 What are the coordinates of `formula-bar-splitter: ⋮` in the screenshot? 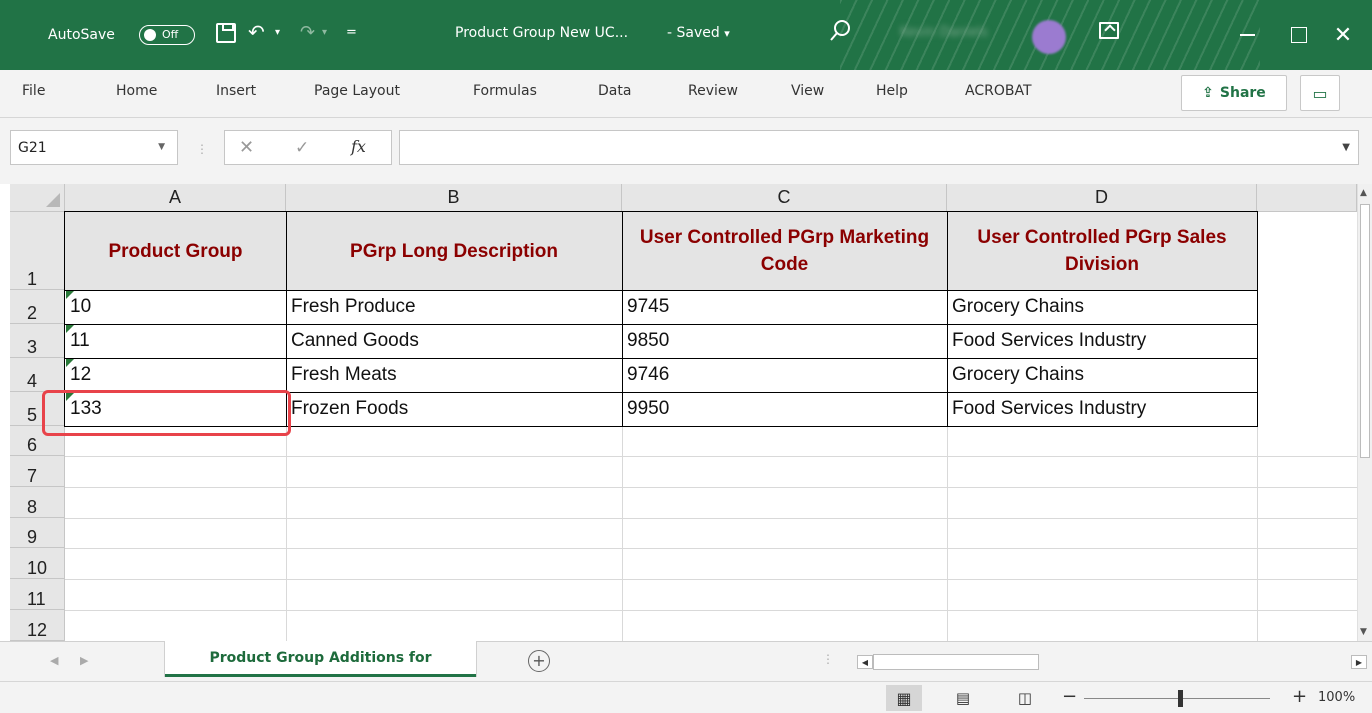 It's located at (202, 149).